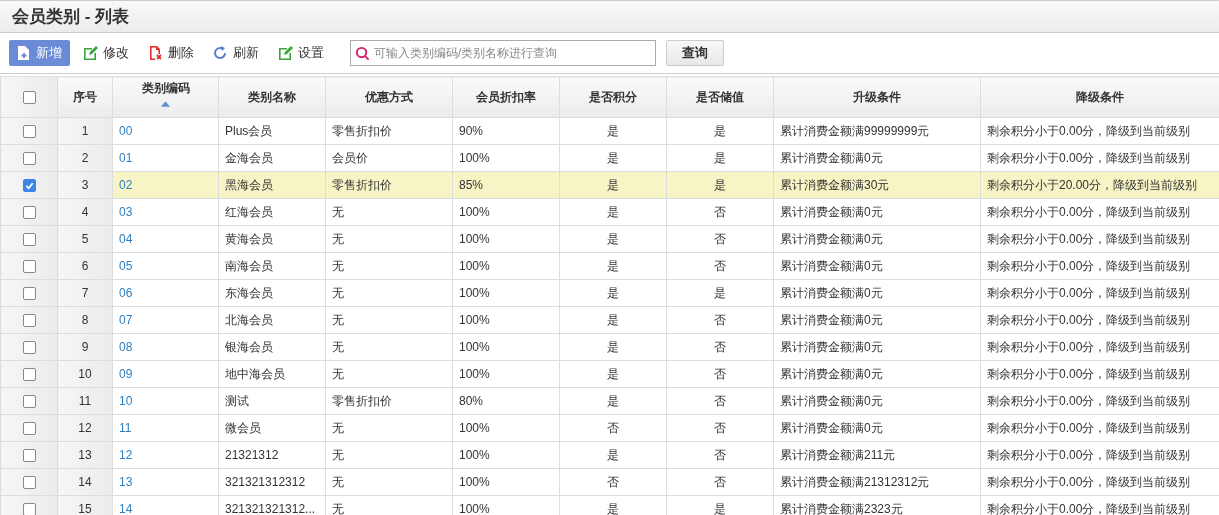  Describe the element at coordinates (155, 53) in the screenshot. I see `document-cross-icon` at that location.